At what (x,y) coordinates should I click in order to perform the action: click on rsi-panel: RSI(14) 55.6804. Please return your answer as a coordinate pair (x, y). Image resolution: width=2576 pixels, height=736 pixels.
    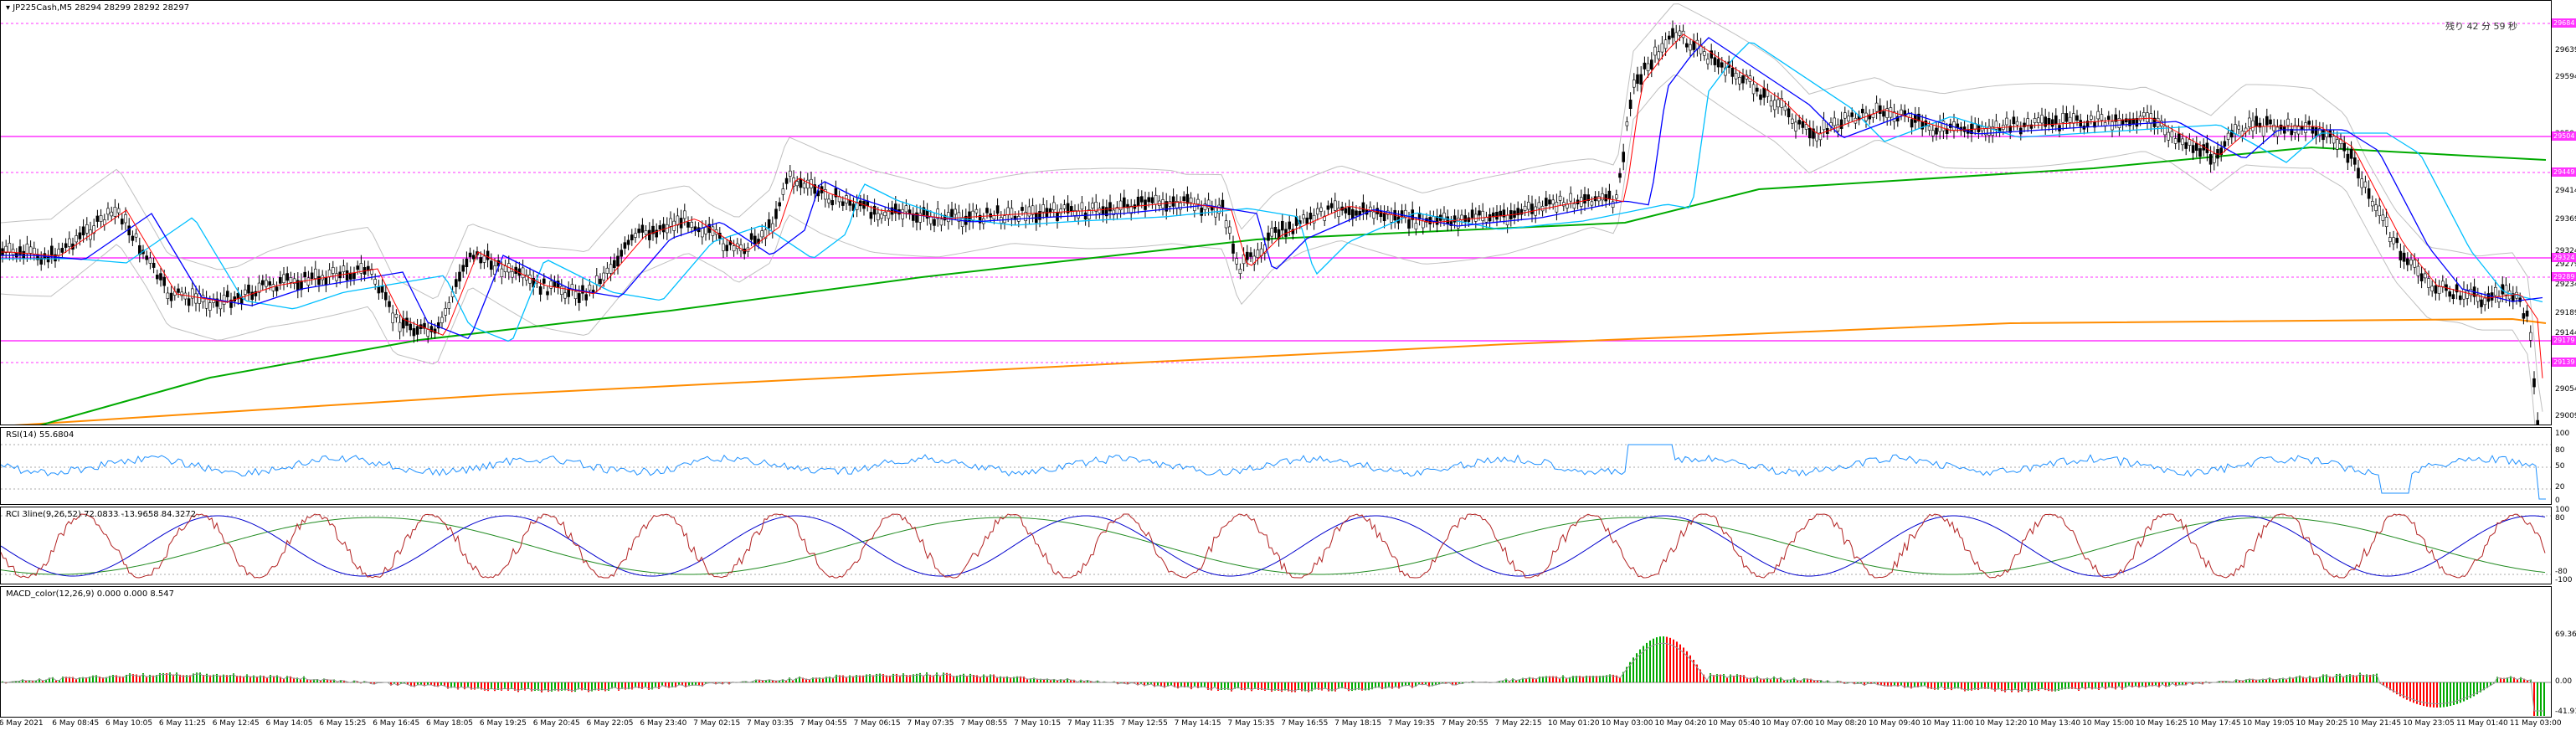
    Looking at the image, I should click on (1276, 466).